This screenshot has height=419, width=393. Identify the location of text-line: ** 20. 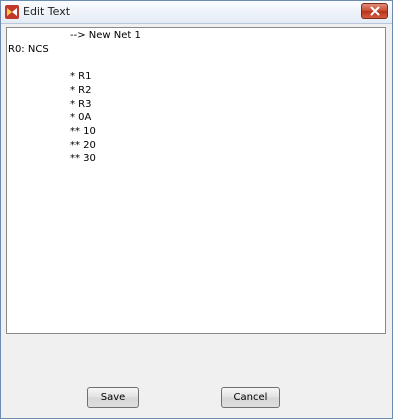
(83, 145).